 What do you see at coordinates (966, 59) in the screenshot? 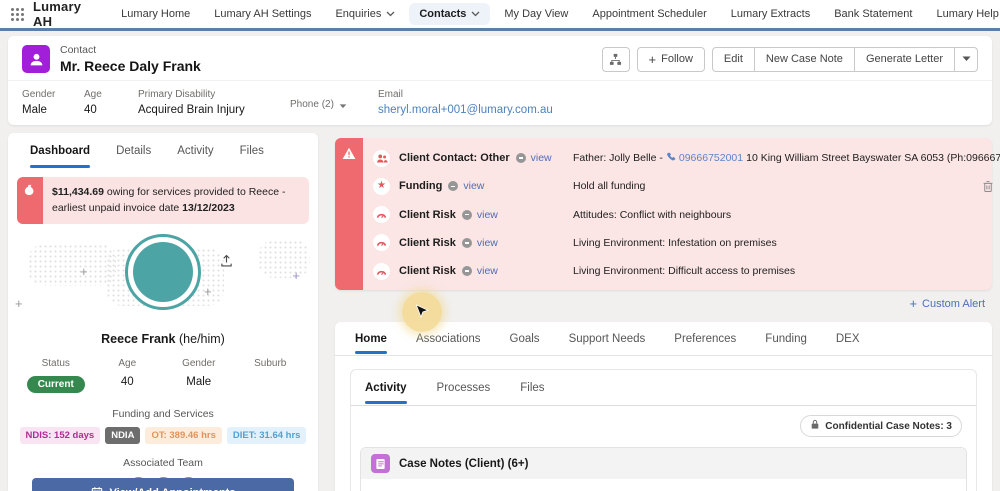
I see `more-actions-button` at bounding box center [966, 59].